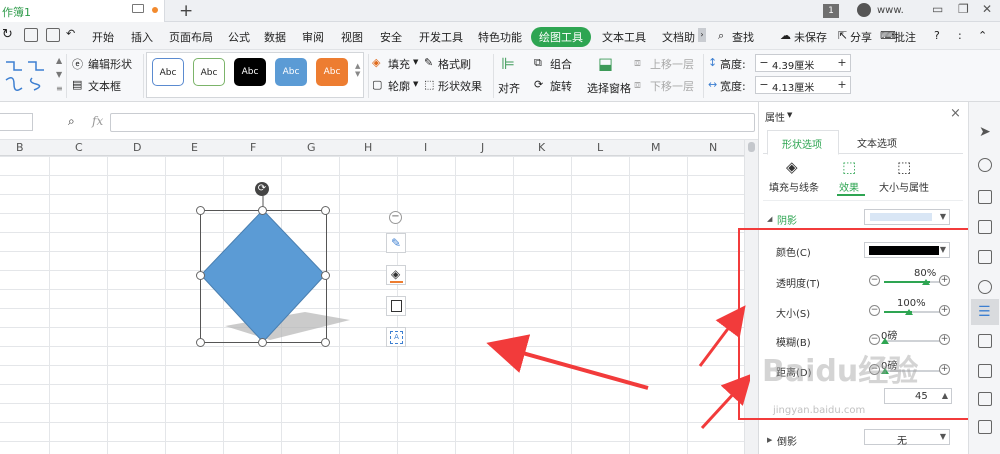  What do you see at coordinates (368, 147) in the screenshot?
I see `column-header: H` at bounding box center [368, 147].